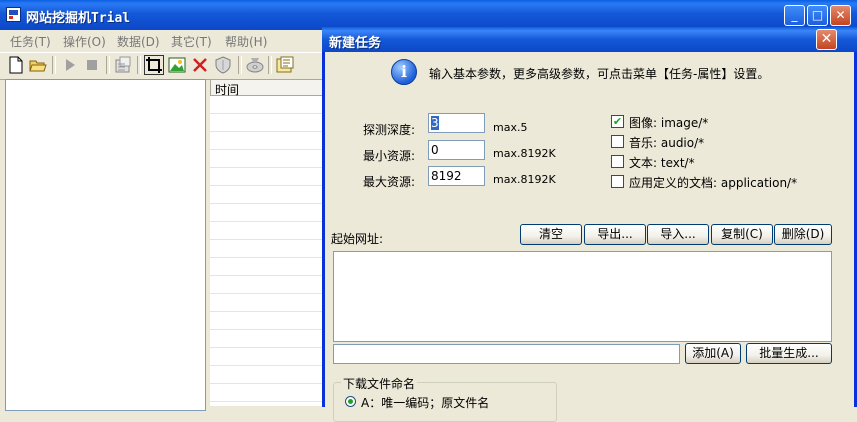 This screenshot has height=422, width=857. What do you see at coordinates (404, 72) in the screenshot?
I see `info-icon: i` at bounding box center [404, 72].